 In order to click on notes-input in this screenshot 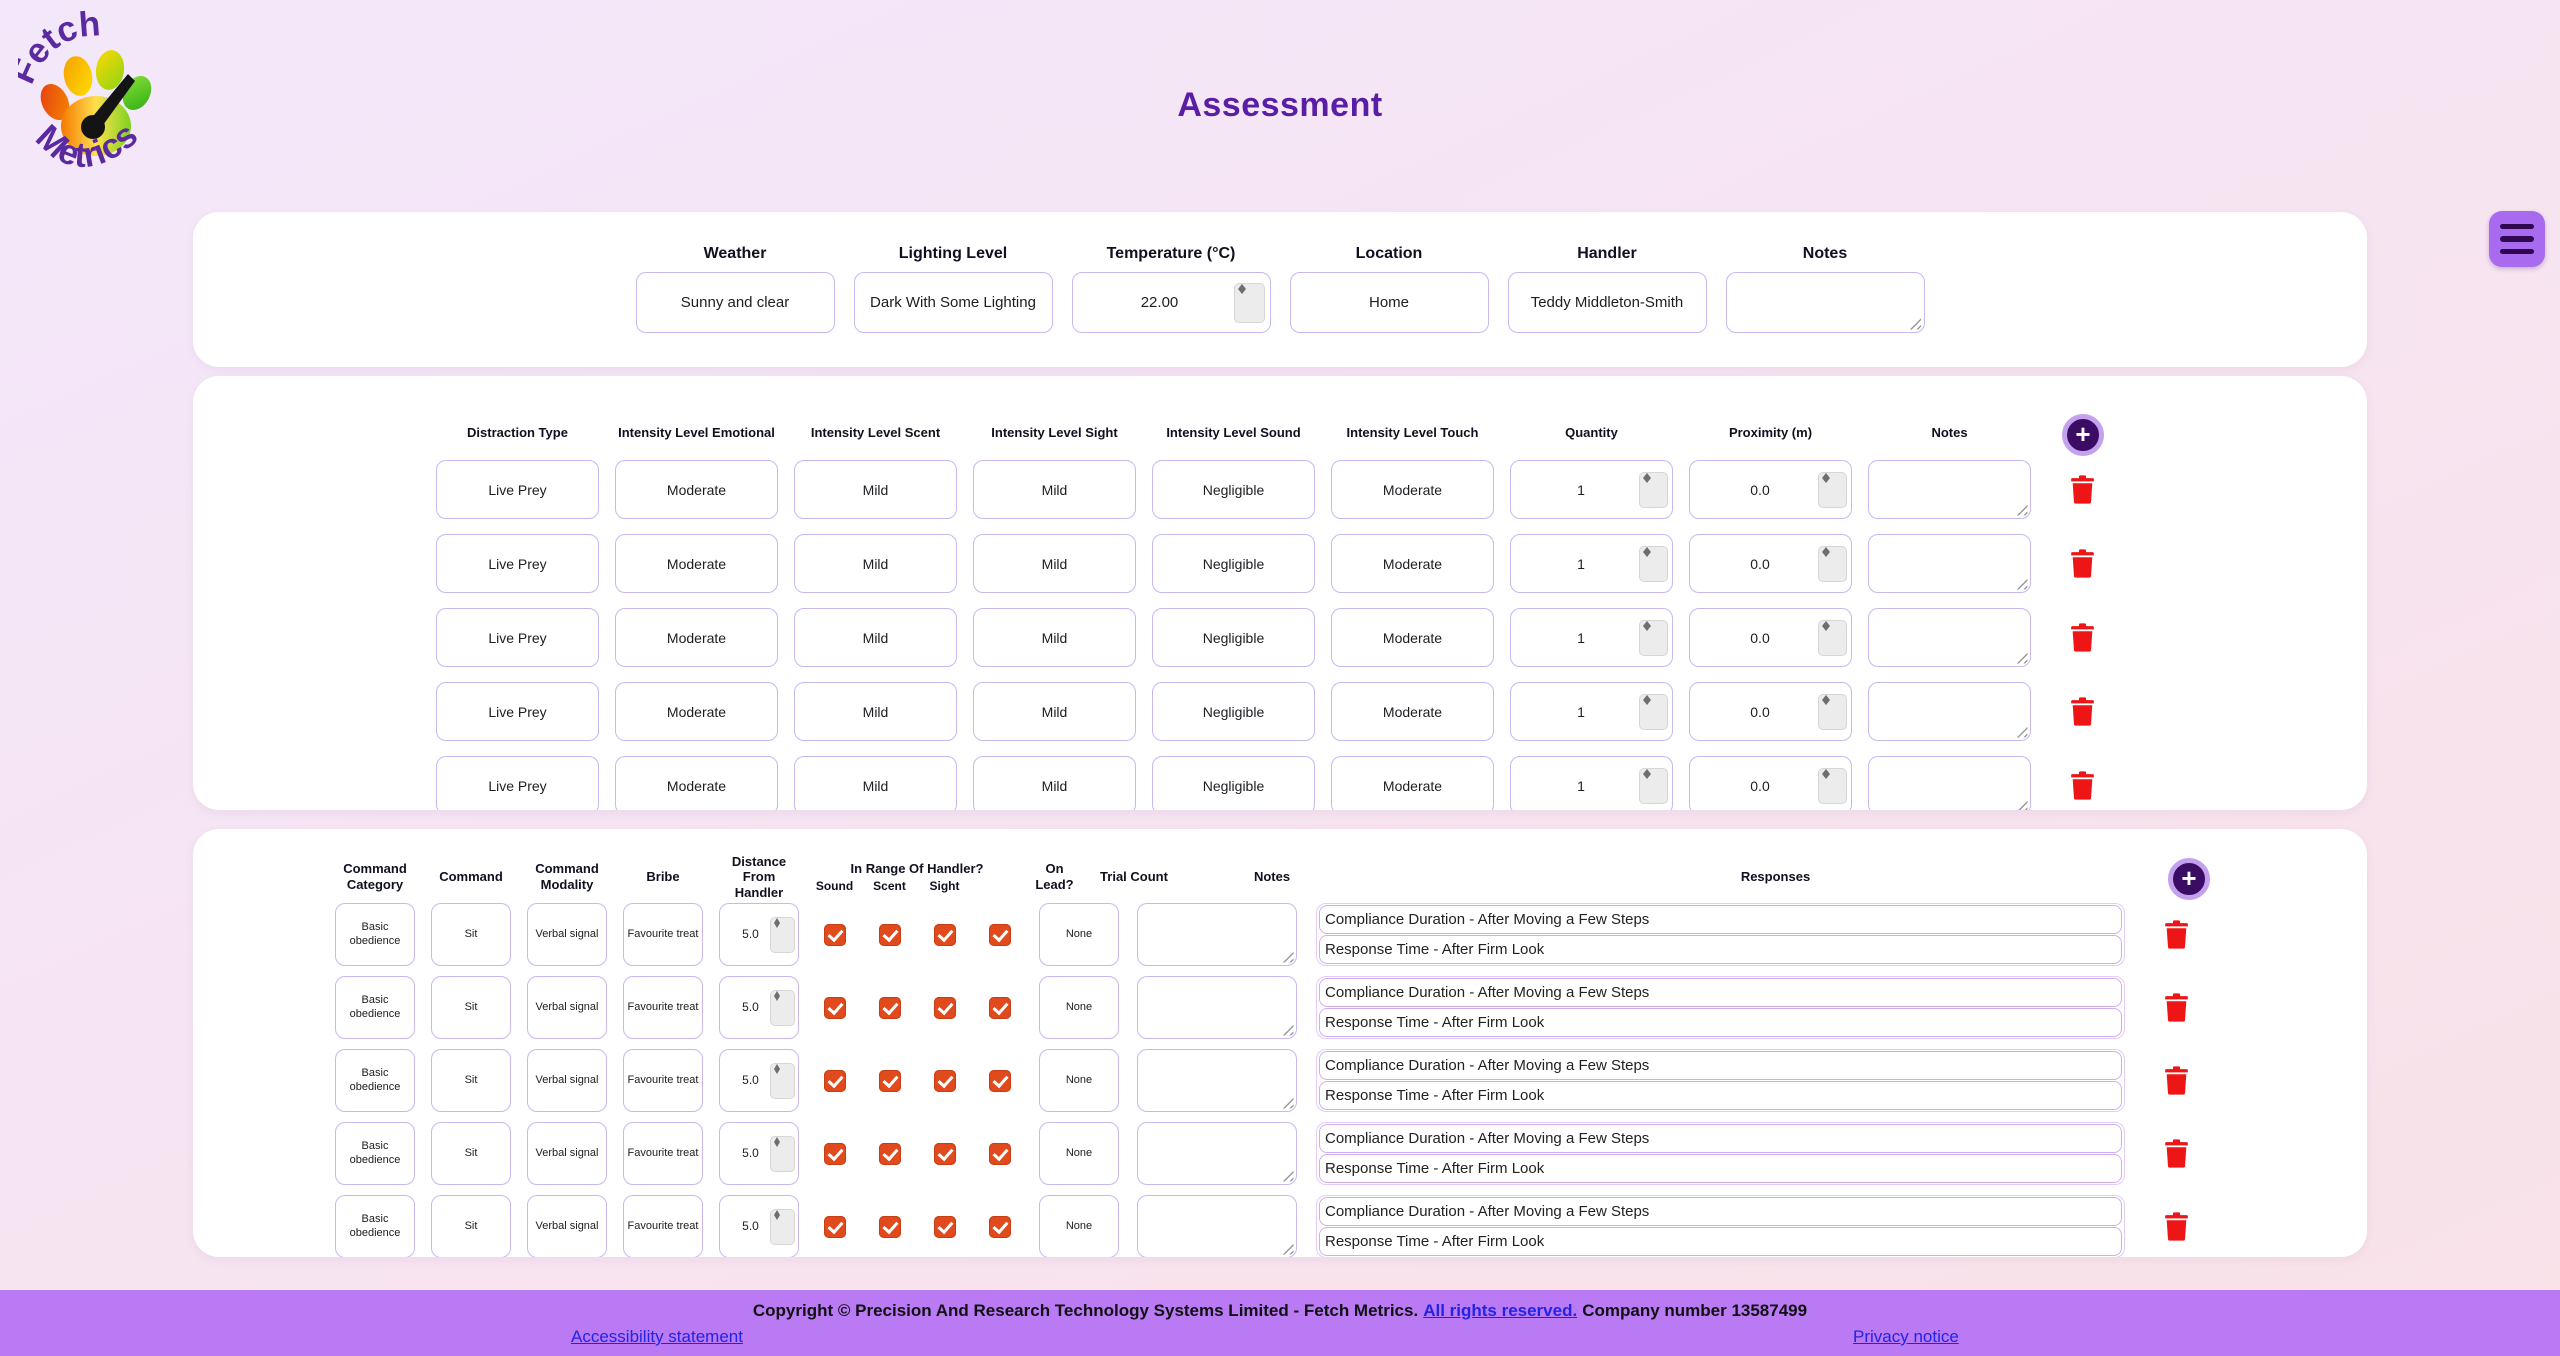, I will do `click(1825, 302)`.